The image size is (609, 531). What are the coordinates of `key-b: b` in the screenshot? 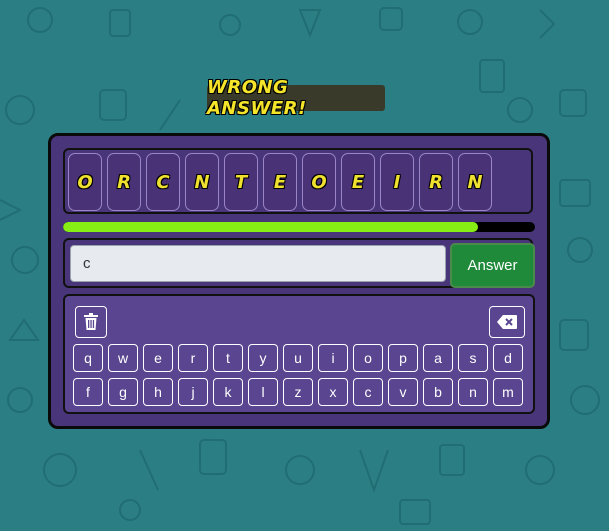 It's located at (438, 392).